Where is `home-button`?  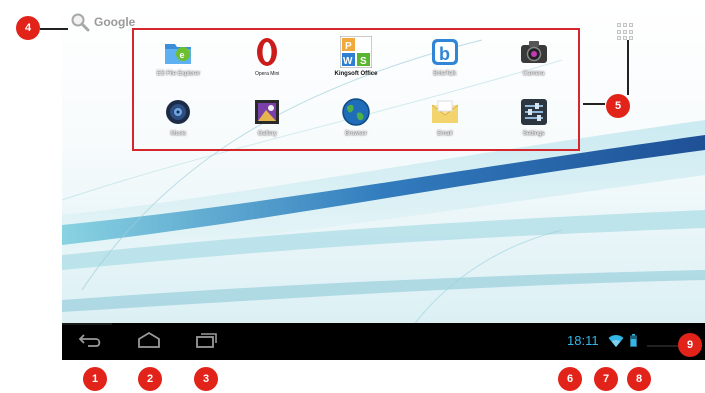
home-button is located at coordinates (149, 342).